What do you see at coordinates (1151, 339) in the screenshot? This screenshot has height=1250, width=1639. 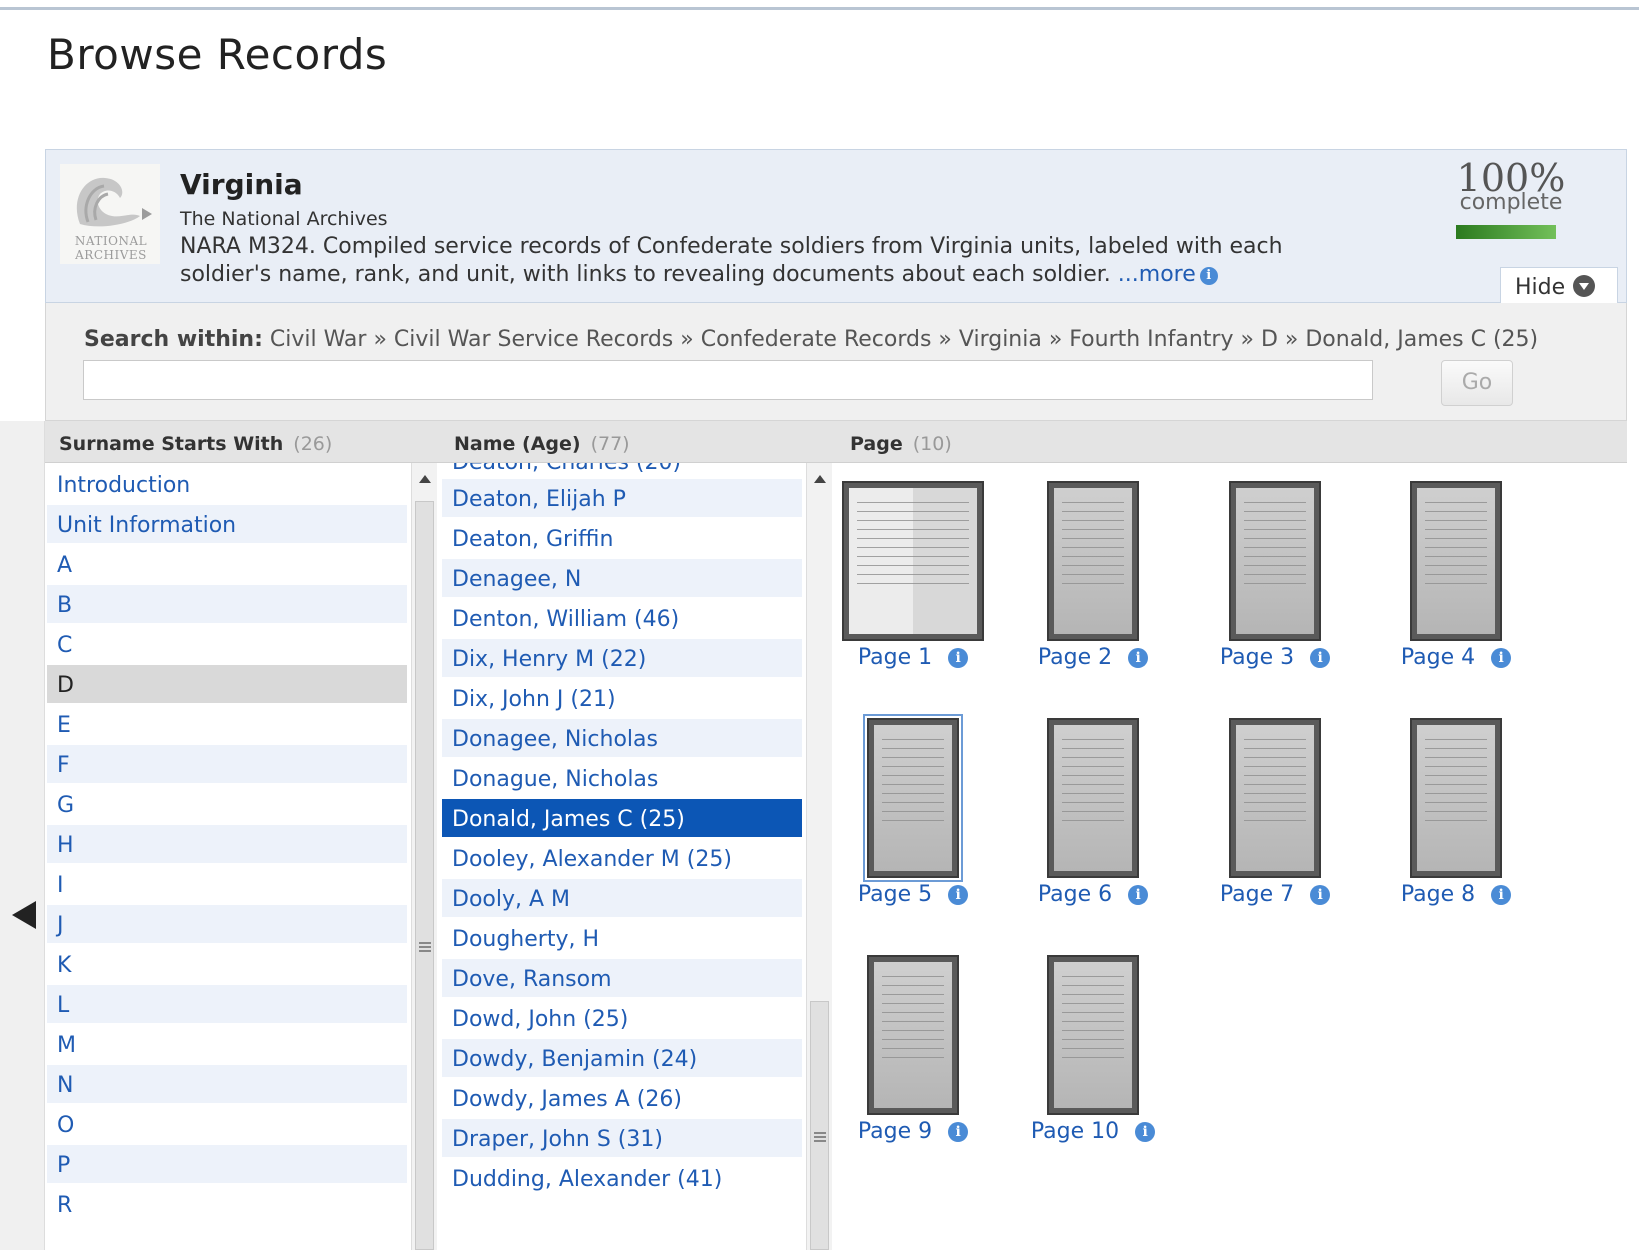 I see `breadcrumb-item: Fourth Infantry` at bounding box center [1151, 339].